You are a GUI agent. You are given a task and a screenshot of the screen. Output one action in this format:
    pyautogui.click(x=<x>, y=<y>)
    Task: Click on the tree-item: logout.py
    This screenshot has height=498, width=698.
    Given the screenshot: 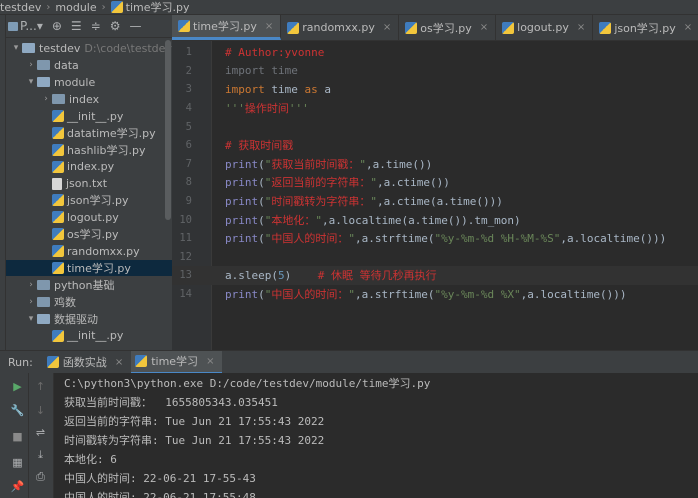 What is the action you would take?
    pyautogui.click(x=89, y=217)
    